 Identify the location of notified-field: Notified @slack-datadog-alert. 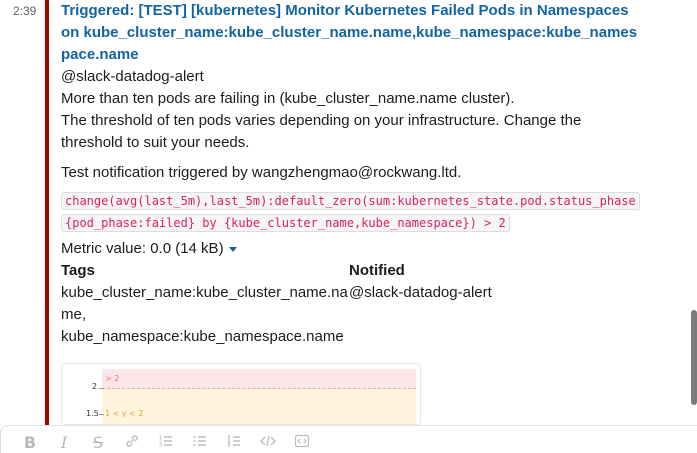
(493, 304).